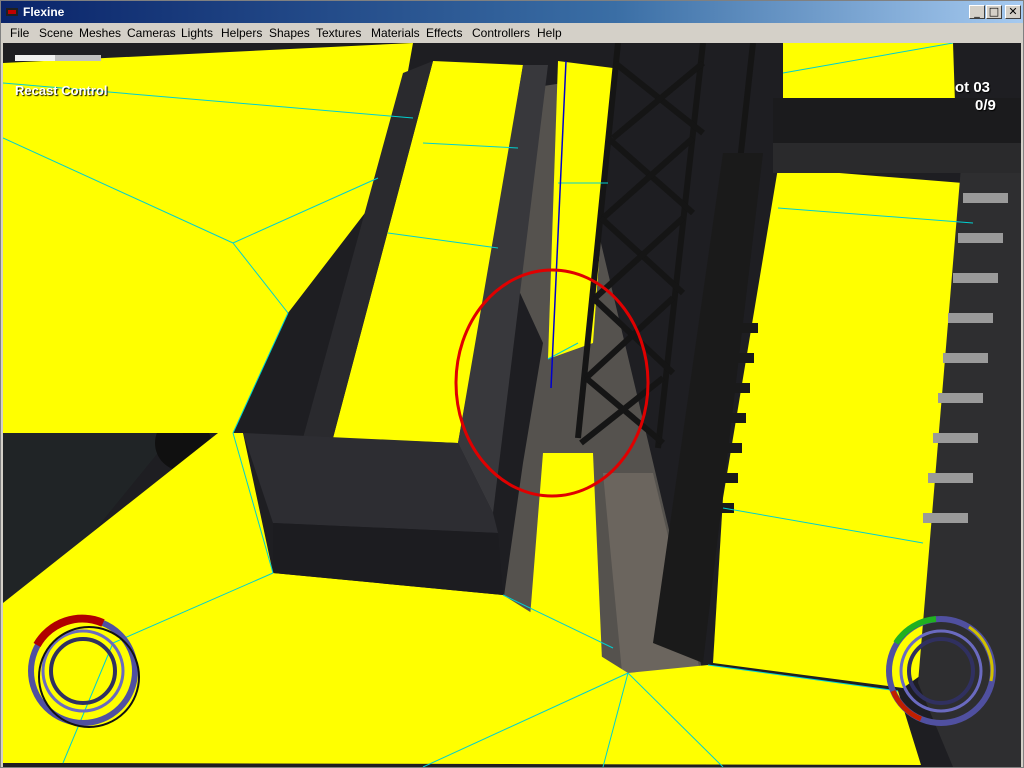 Image resolution: width=1024 pixels, height=768 pixels. I want to click on menu-shapes: Shapes, so click(289, 33).